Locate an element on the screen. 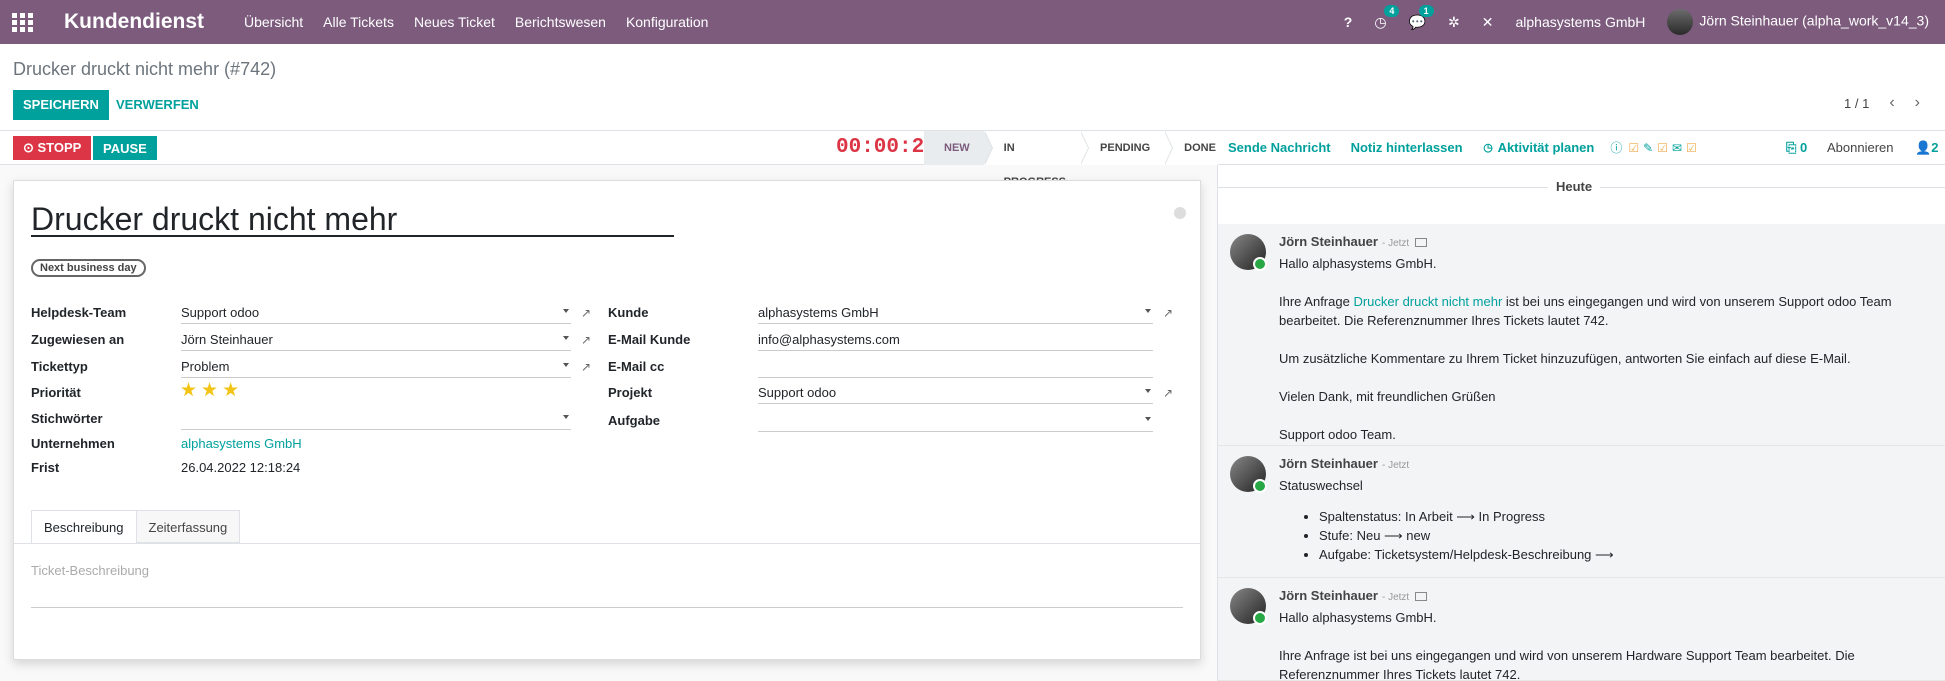 The height and width of the screenshot is (681, 1945). stop-button: ⊙ STOPP is located at coordinates (52, 148).